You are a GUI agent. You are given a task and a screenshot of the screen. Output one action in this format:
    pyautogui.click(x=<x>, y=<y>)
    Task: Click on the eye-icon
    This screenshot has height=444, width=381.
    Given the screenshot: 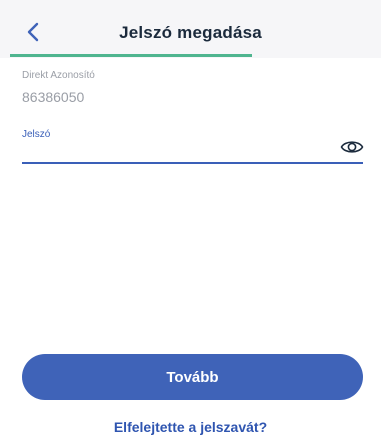 What is the action you would take?
    pyautogui.click(x=352, y=147)
    